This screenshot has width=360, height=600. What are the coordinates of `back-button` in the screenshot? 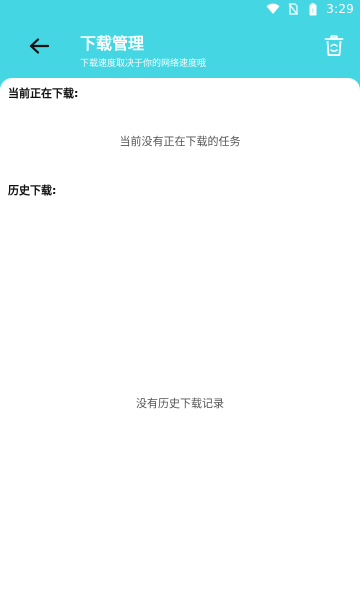 It's located at (39, 48).